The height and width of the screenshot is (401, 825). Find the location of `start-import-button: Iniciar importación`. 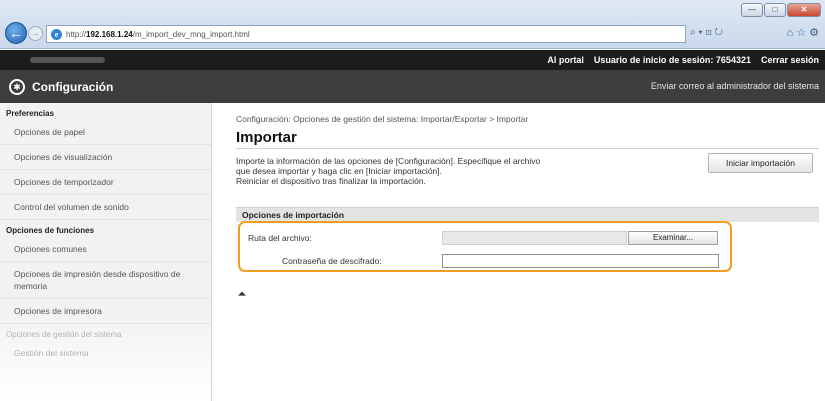

start-import-button: Iniciar importación is located at coordinates (760, 163).